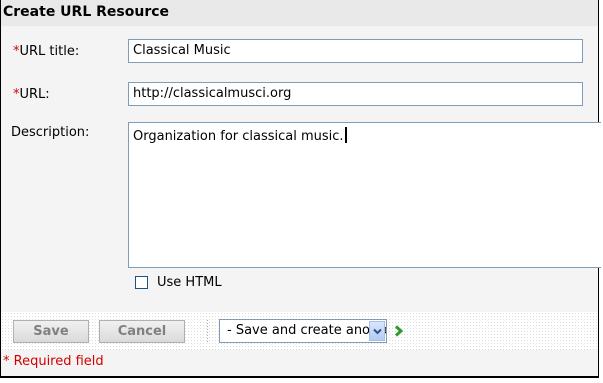 The image size is (603, 383). I want to click on cancel-button: Cancel, so click(142, 331).